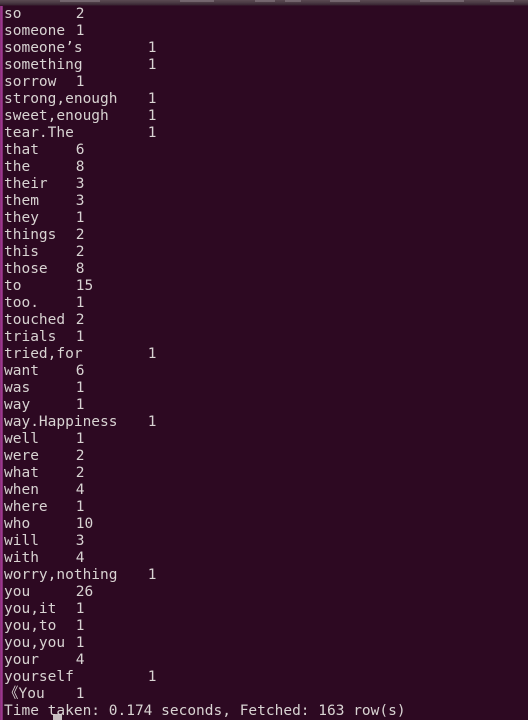  What do you see at coordinates (35, 31) in the screenshot?
I see `result-word: someone` at bounding box center [35, 31].